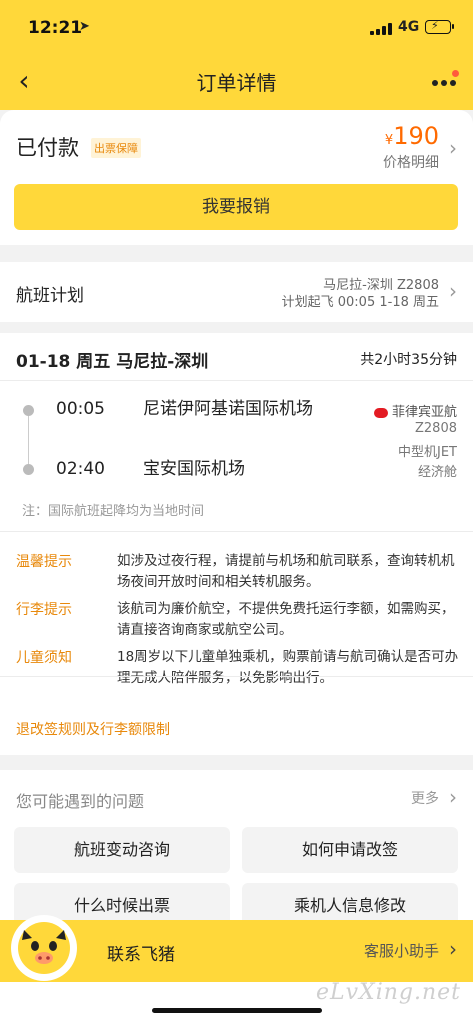  I want to click on page-title: 订单详情, so click(236, 83).